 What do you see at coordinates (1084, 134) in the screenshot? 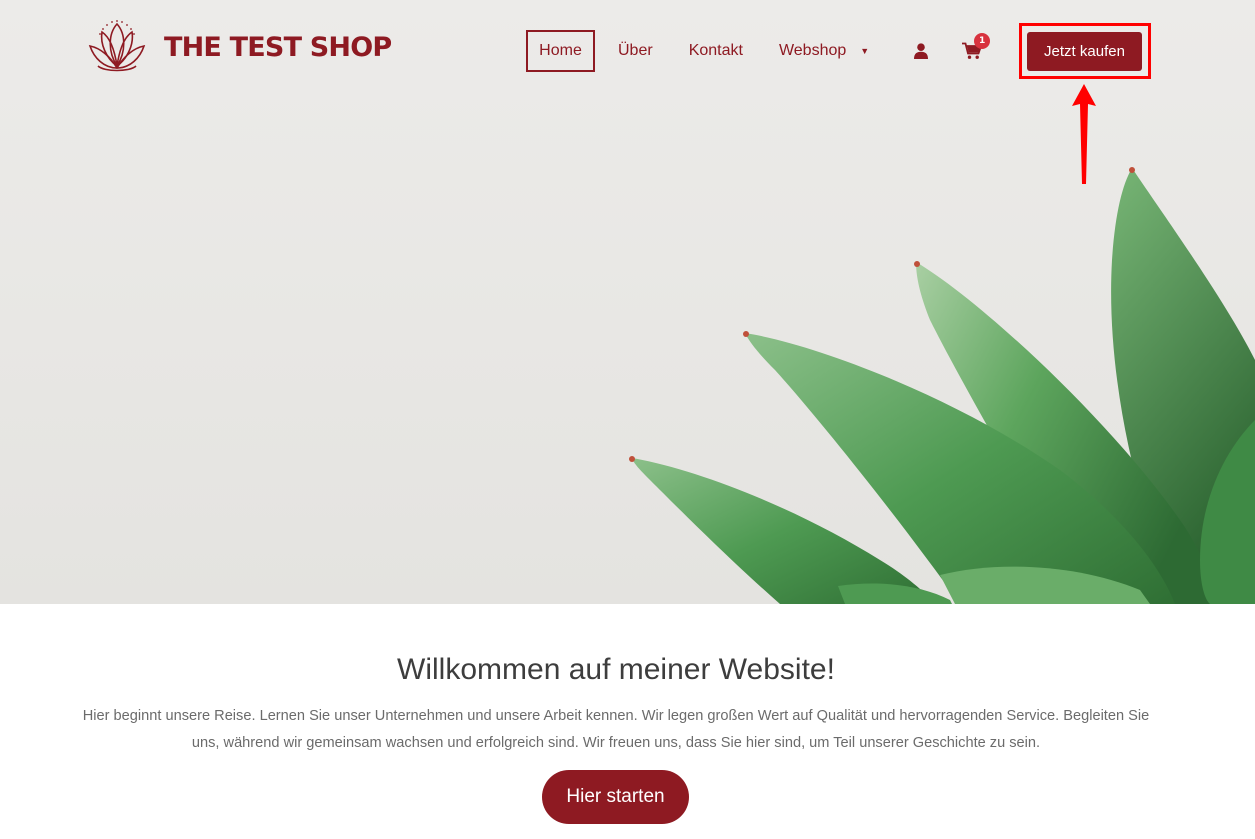
I see `annotation-arrow-icon` at bounding box center [1084, 134].